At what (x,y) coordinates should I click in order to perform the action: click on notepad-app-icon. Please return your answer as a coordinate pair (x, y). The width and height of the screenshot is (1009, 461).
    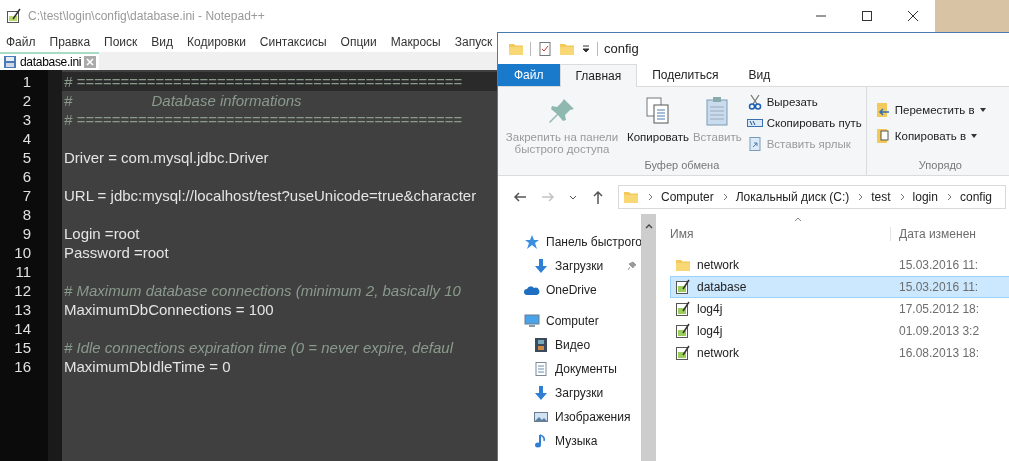
    Looking at the image, I should click on (14, 16).